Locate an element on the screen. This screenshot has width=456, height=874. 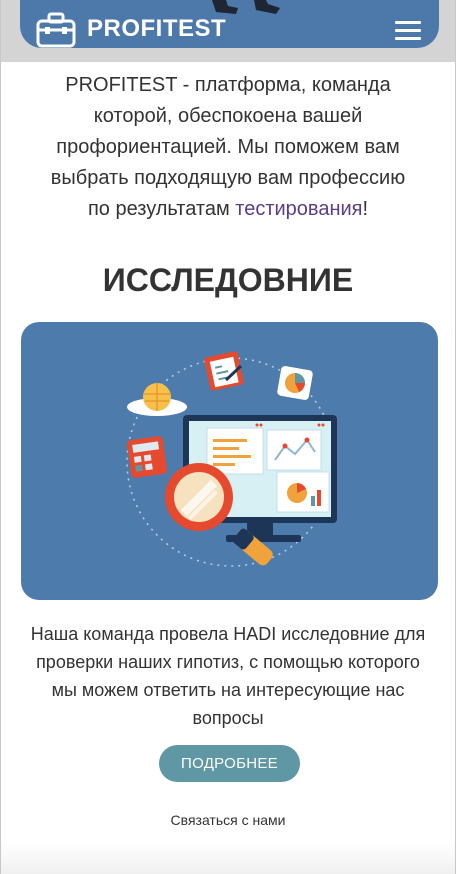
testing-link: тестирования is located at coordinates (298, 209).